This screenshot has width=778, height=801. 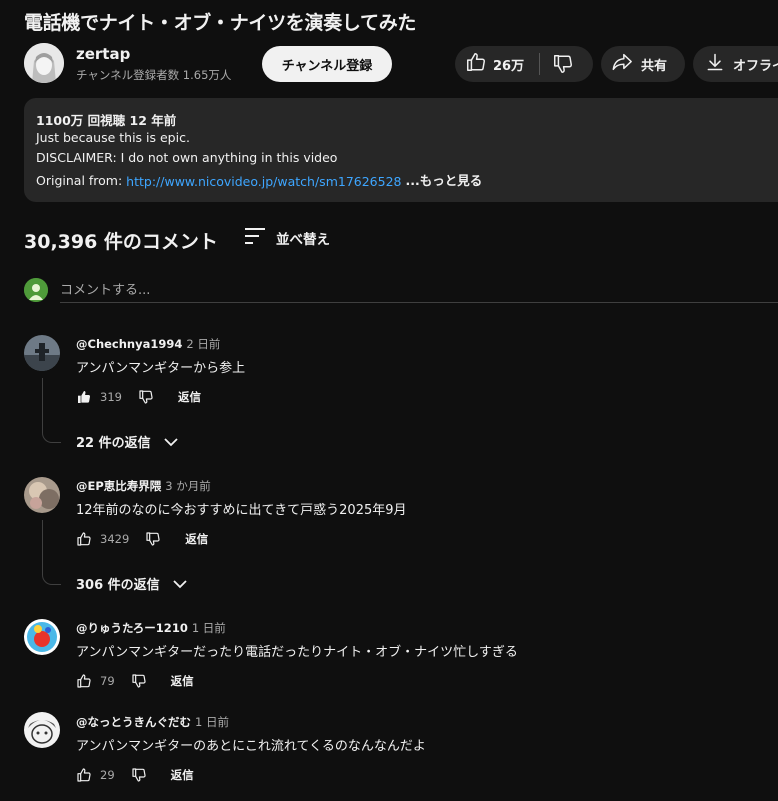 What do you see at coordinates (187, 486) in the screenshot?
I see `comment-time: 3 か月前` at bounding box center [187, 486].